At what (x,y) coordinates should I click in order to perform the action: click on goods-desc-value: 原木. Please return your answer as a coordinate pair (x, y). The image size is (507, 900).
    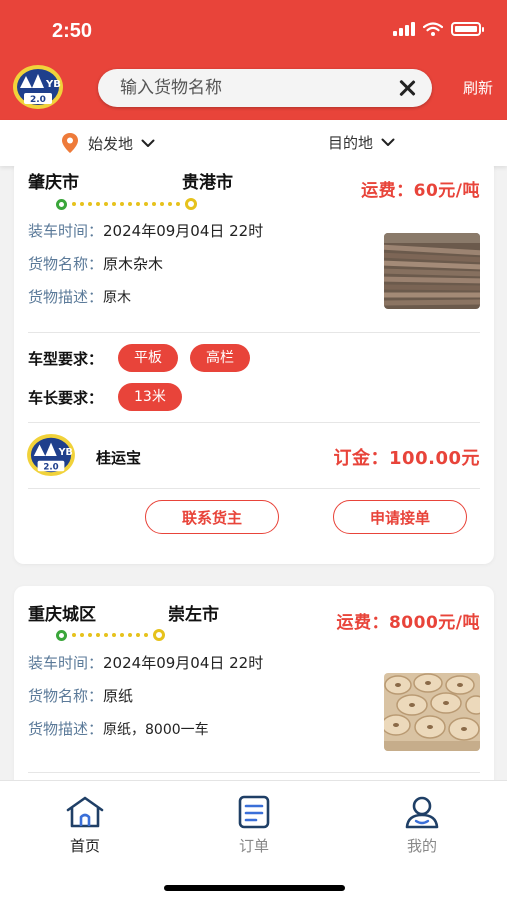
    Looking at the image, I should click on (117, 298).